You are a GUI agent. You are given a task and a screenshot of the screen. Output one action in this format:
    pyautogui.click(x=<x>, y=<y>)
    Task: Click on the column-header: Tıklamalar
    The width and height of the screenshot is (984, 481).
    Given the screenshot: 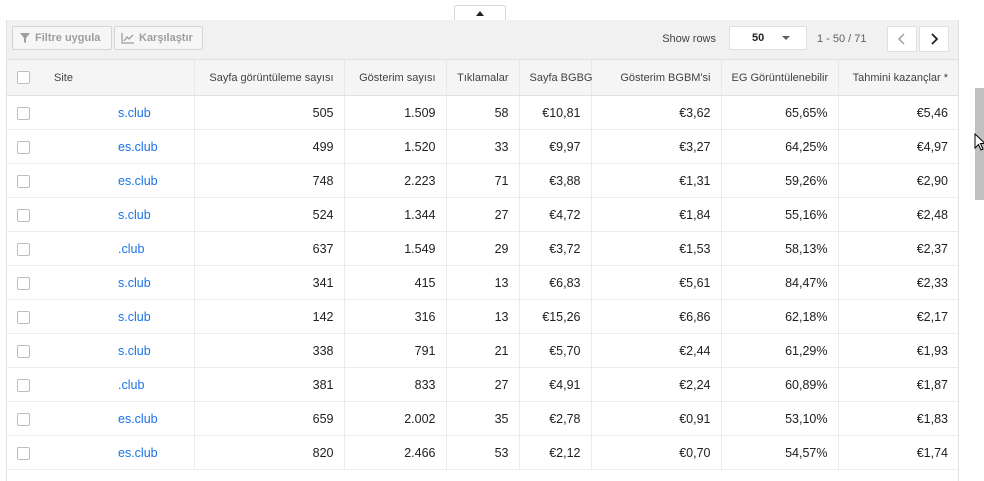 What is the action you would take?
    pyautogui.click(x=482, y=78)
    